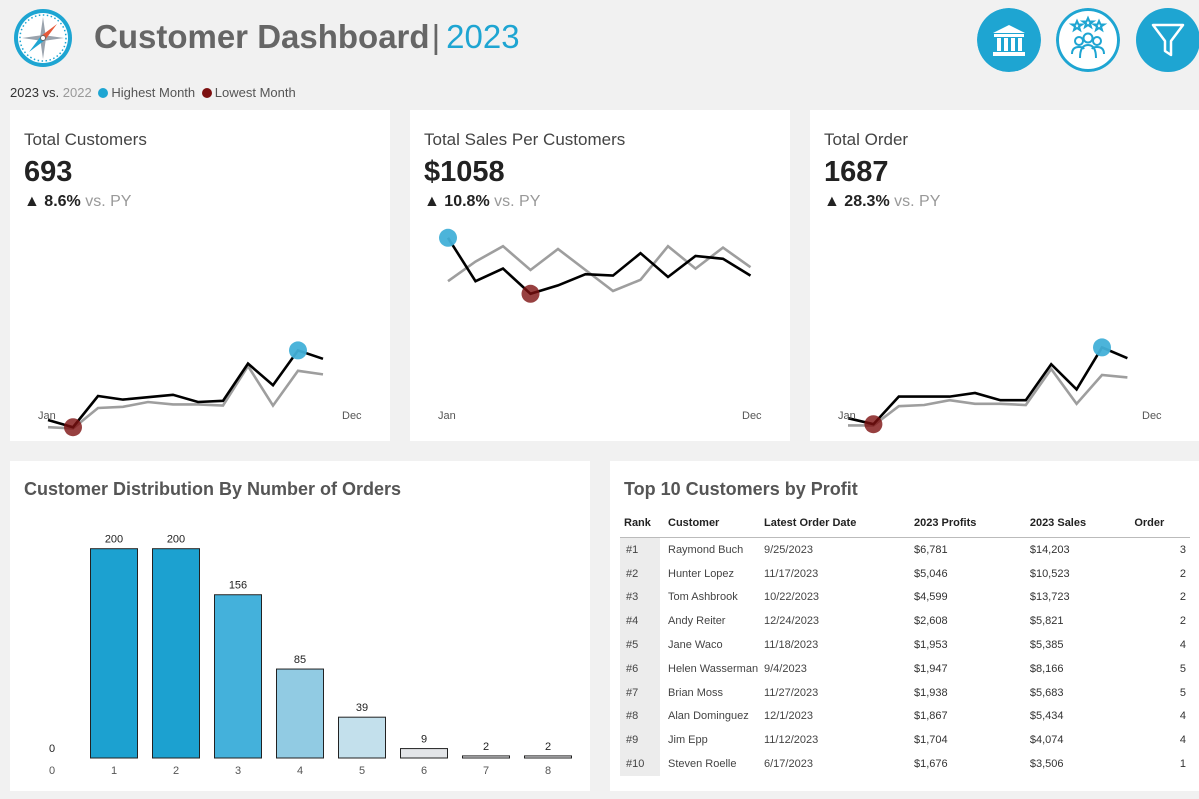  Describe the element at coordinates (62, 201) in the screenshot. I see `kpi-change-pct: 8.6%` at that location.